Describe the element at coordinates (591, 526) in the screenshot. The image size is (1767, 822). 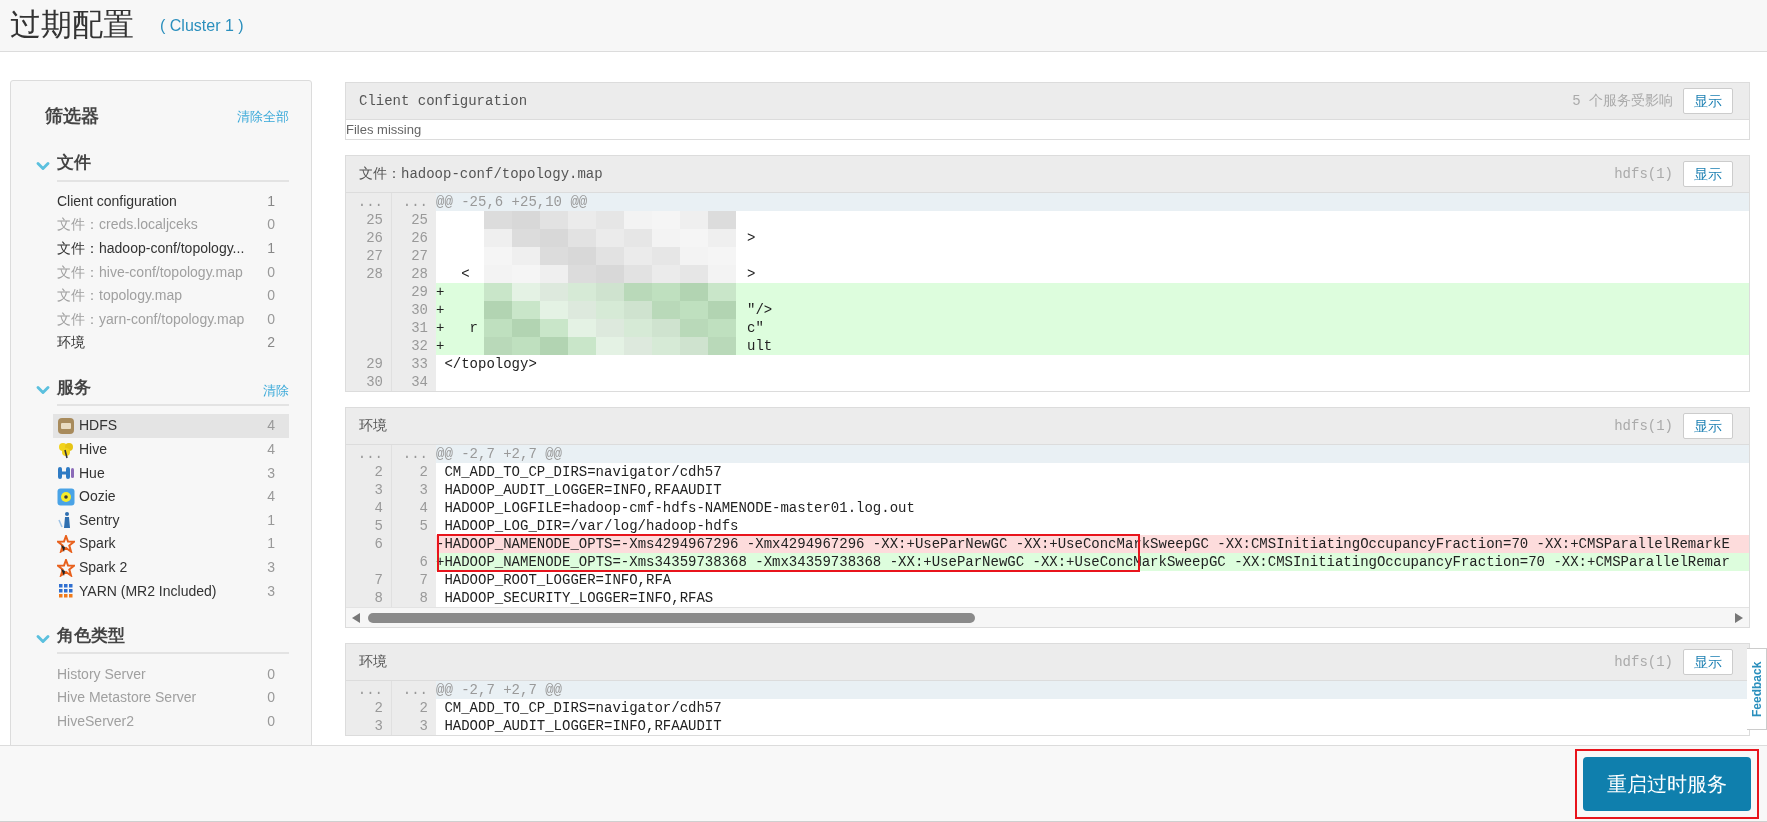
I see `code-line: HADOOP_LOG_DIR=/var/log/hadoop-hdfs` at that location.